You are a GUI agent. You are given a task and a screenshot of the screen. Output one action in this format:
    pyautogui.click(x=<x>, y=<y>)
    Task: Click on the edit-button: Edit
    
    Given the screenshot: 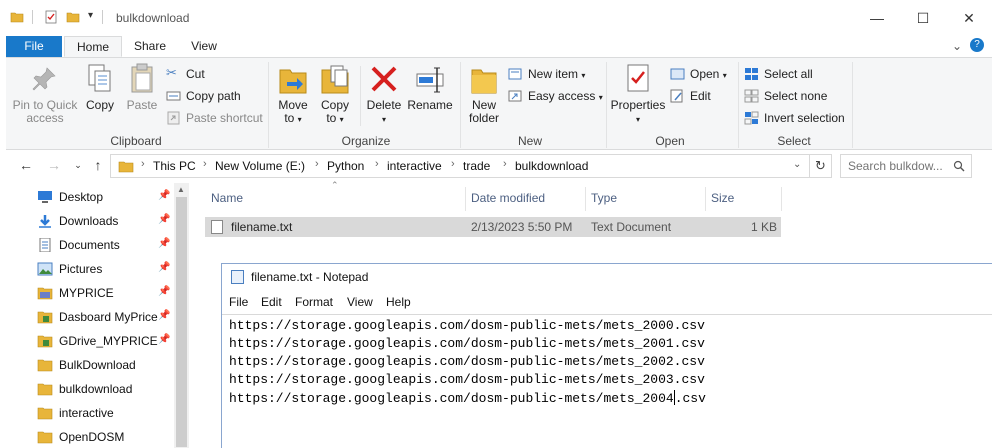 What is the action you would take?
    pyautogui.click(x=690, y=96)
    